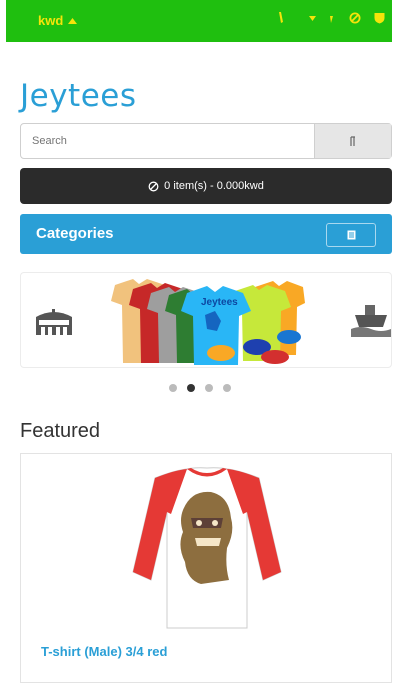 The width and height of the screenshot is (400, 683). I want to click on cart-icon, so click(153, 186).